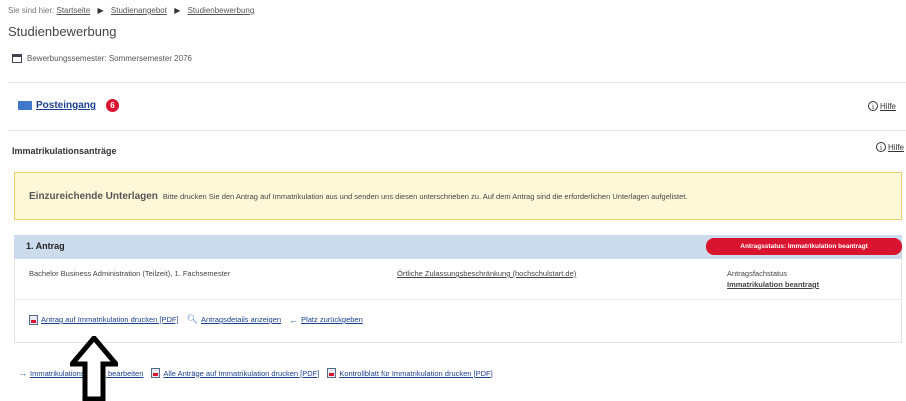 The image size is (906, 401). I want to click on notice-title: Einzureichende Unterlagen, so click(93, 196).